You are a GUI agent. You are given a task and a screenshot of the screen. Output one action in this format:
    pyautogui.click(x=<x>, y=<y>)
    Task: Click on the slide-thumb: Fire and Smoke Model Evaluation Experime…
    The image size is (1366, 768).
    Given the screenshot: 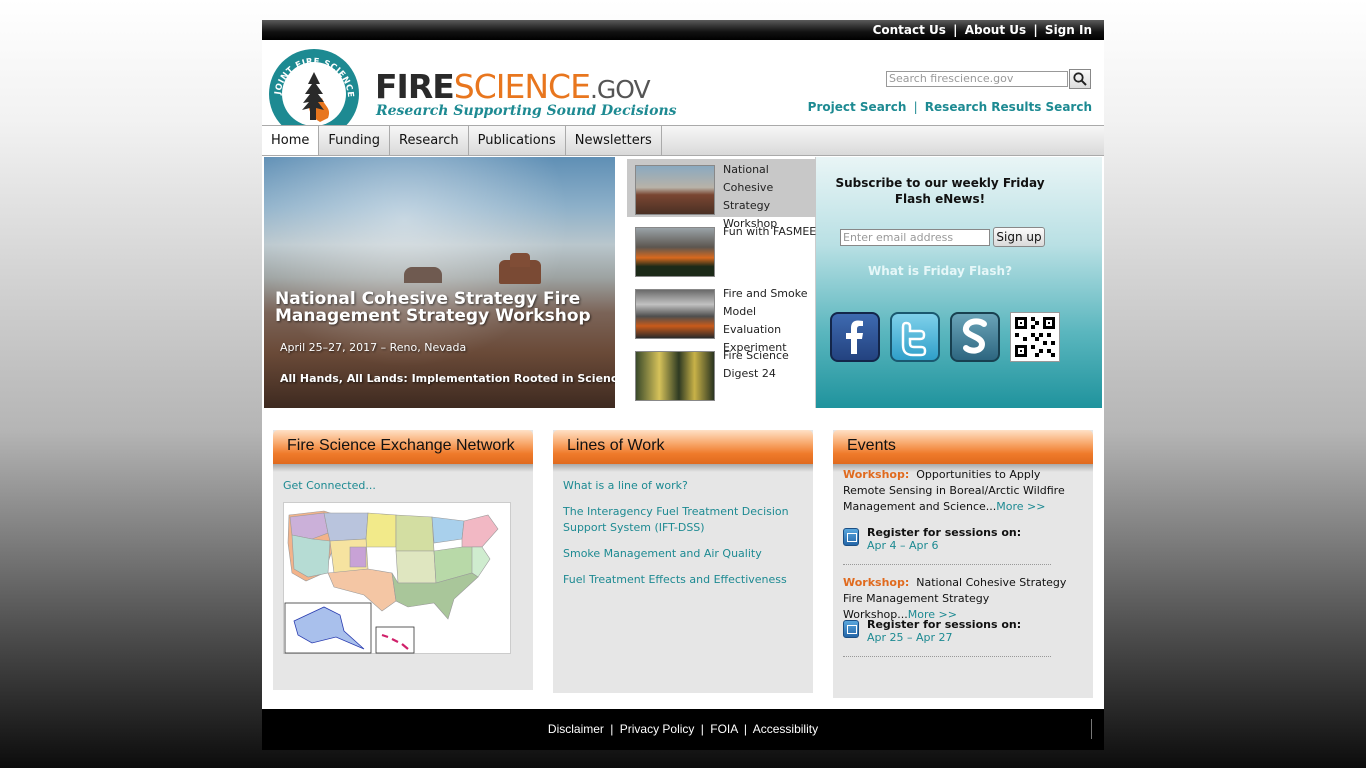 What is the action you would take?
    pyautogui.click(x=721, y=318)
    